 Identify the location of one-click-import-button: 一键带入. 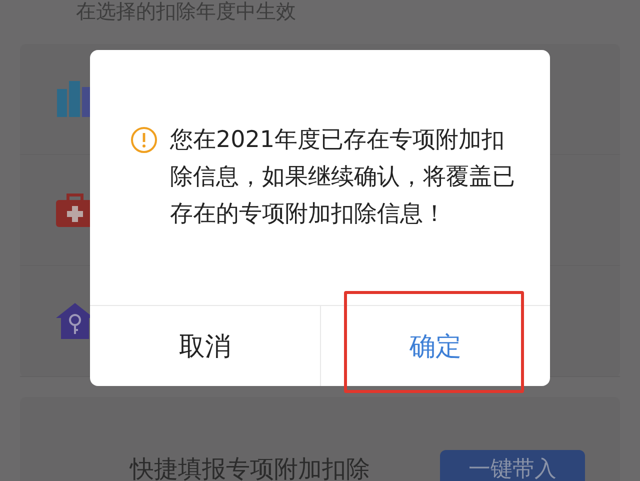
(512, 465).